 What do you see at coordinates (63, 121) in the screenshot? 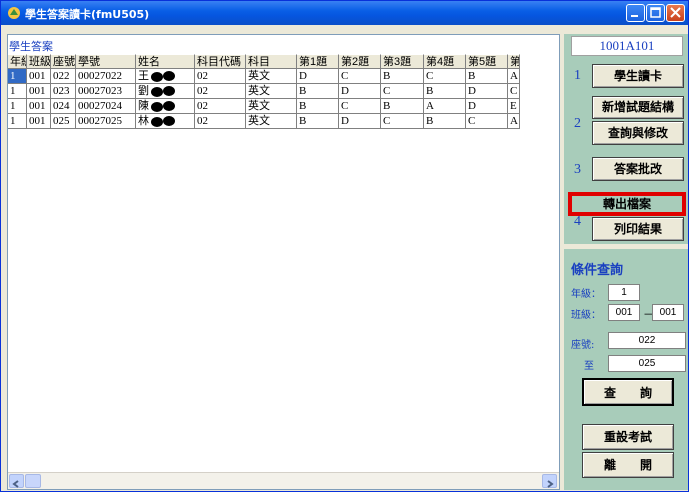
I see `cell-seat: 025` at bounding box center [63, 121].